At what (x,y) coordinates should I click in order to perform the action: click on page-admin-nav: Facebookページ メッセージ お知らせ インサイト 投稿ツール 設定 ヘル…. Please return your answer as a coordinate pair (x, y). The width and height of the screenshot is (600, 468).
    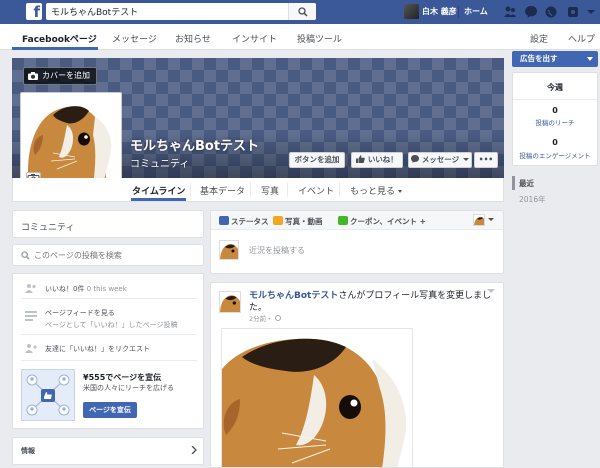
    Looking at the image, I should click on (300, 37).